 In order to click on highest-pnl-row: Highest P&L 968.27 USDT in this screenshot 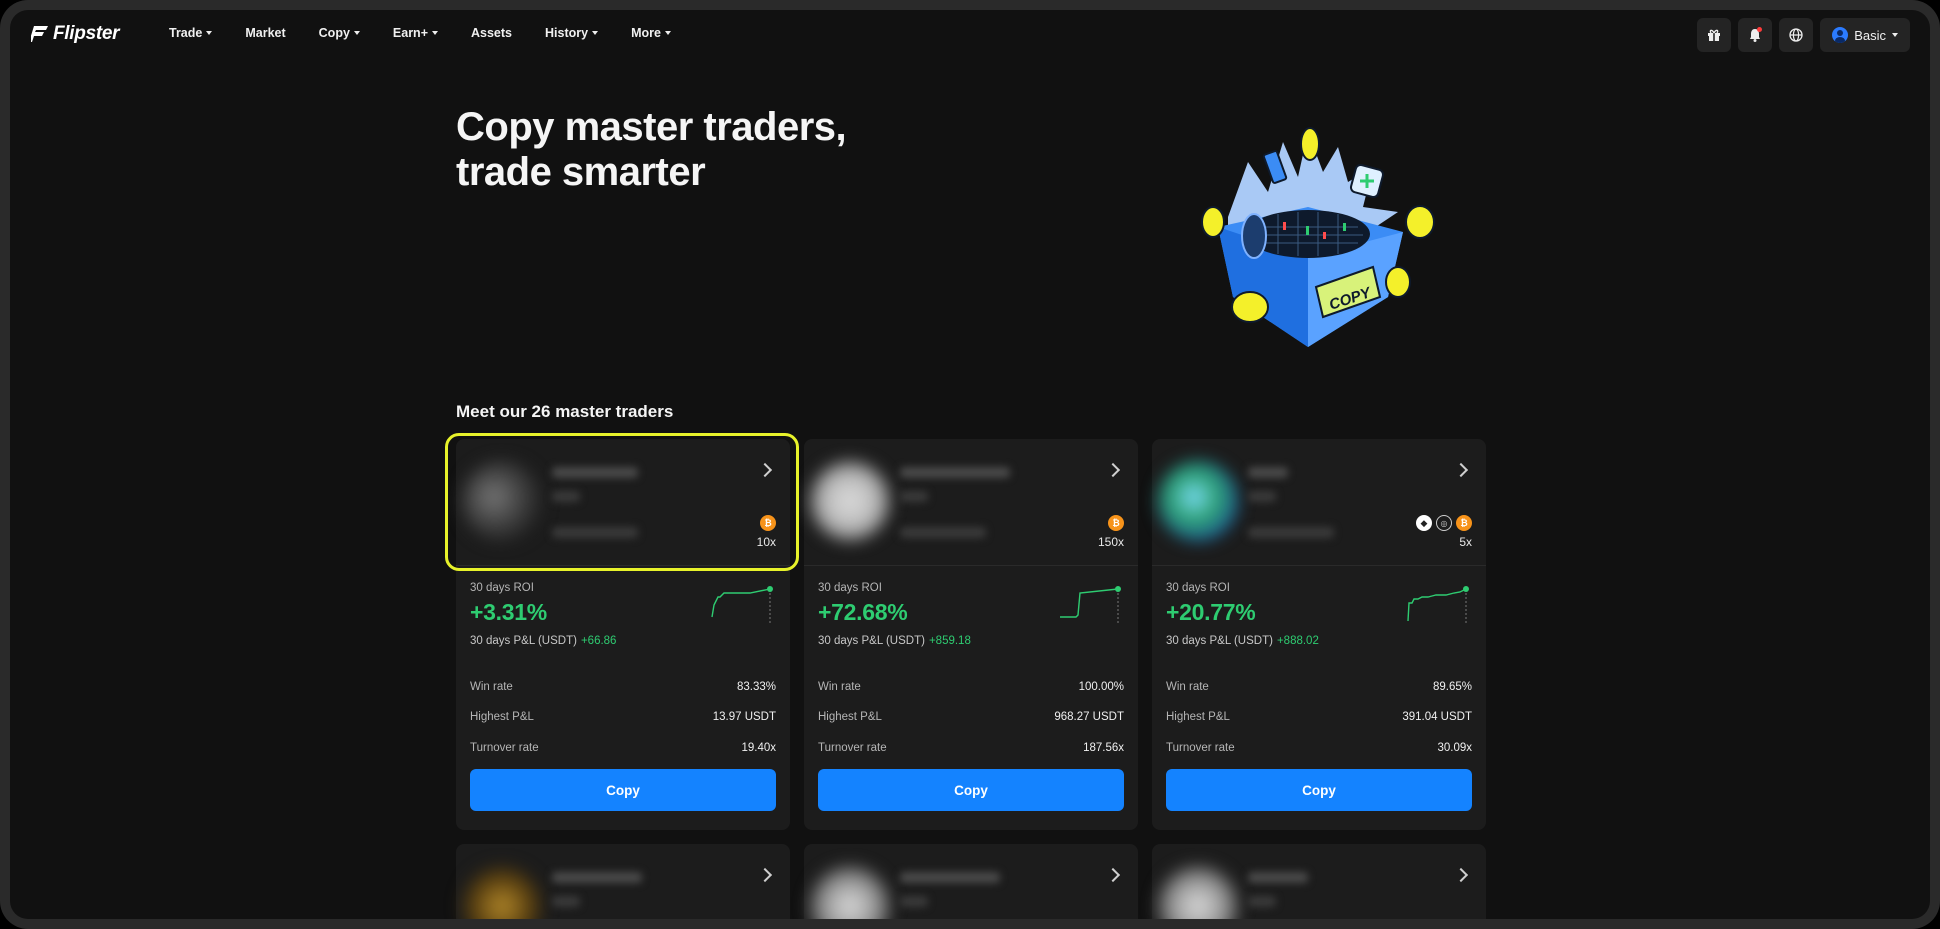, I will do `click(971, 717)`.